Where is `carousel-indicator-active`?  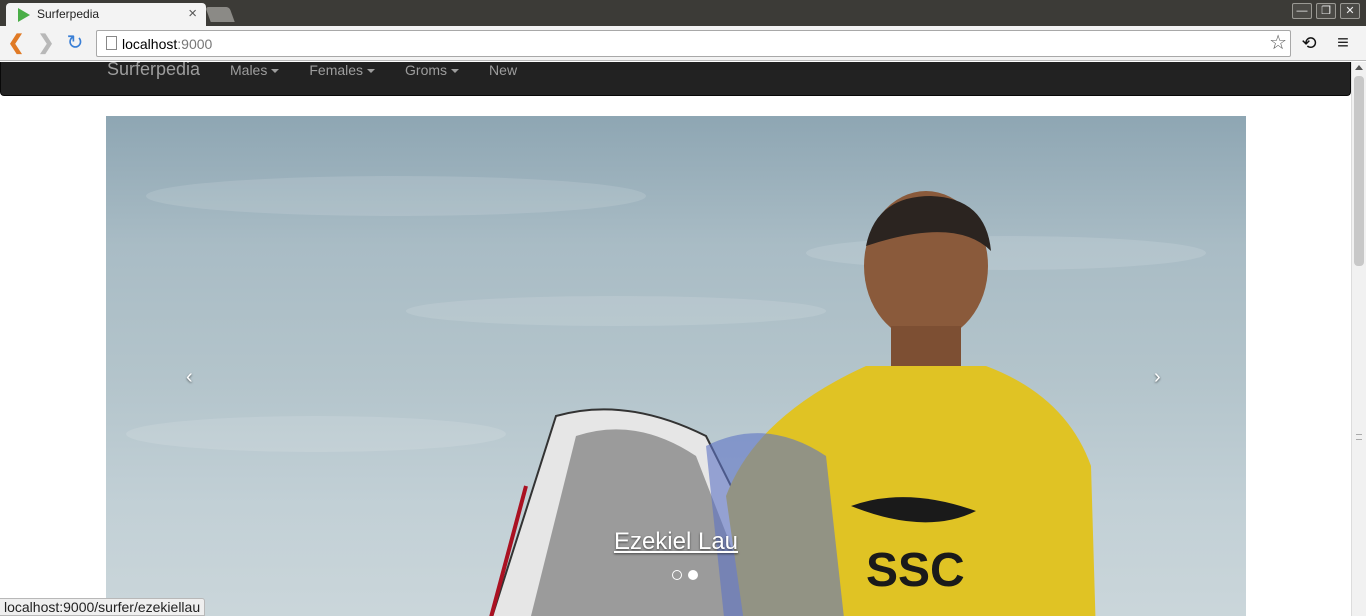
carousel-indicator-active is located at coordinates (693, 575).